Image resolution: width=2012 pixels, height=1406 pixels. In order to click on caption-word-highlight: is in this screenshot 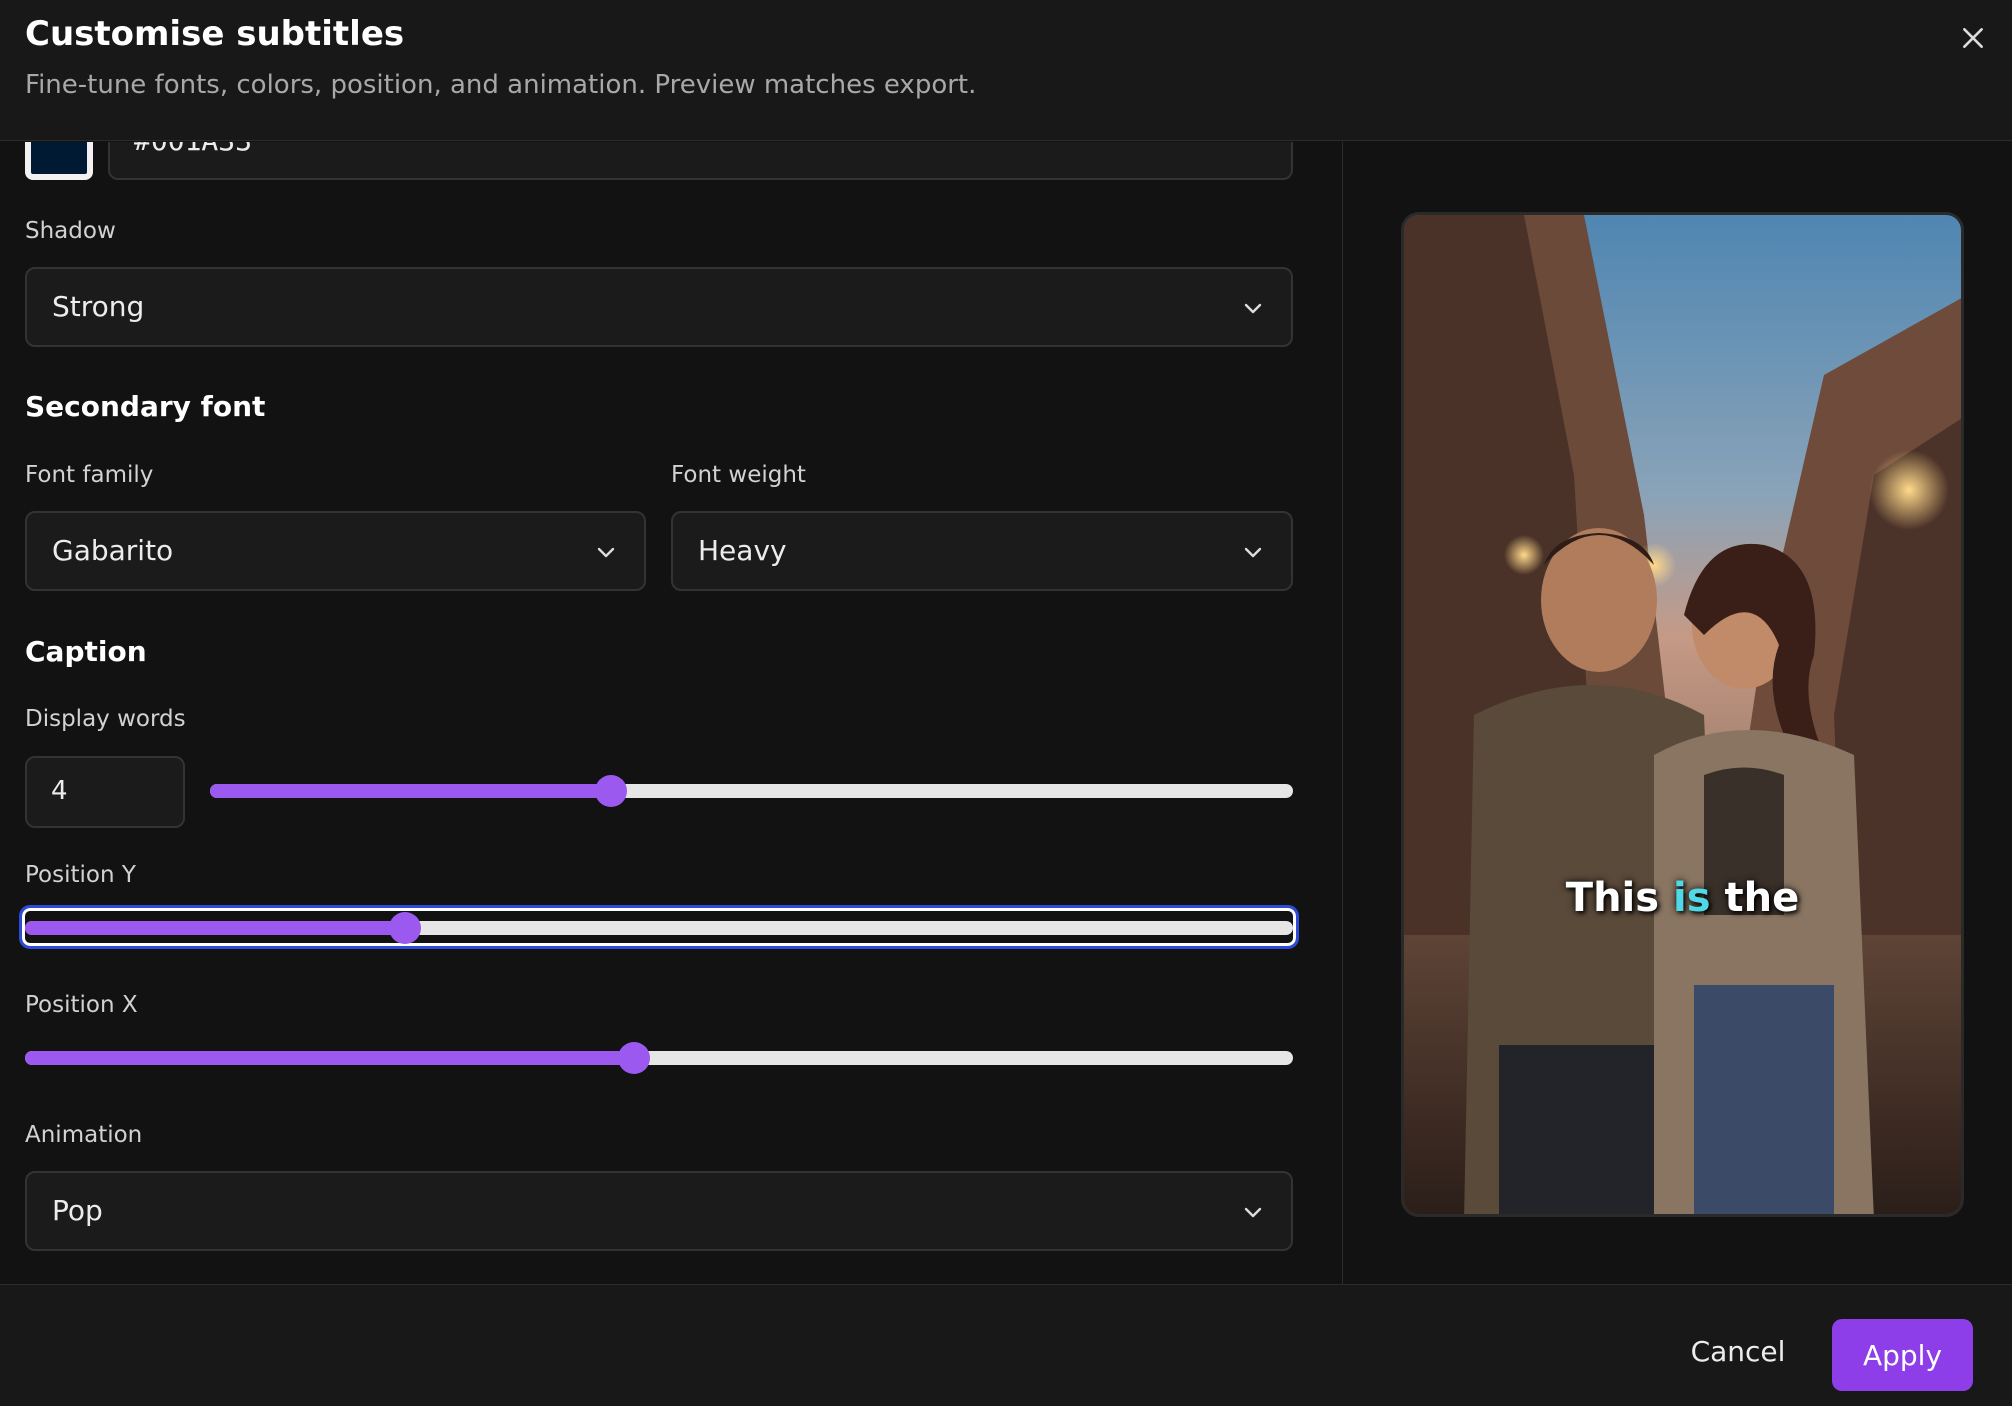, I will do `click(1692, 898)`.